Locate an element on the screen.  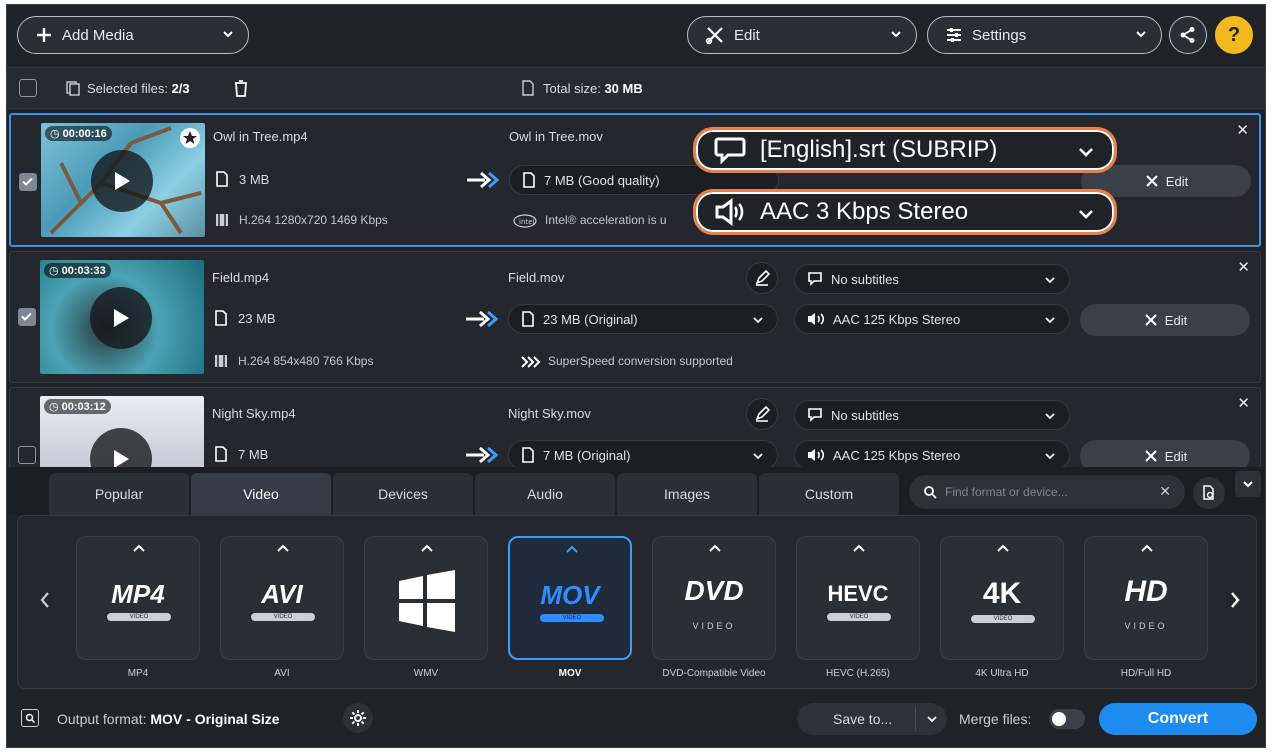
edit-menu-button: Edit is located at coordinates (802, 35).